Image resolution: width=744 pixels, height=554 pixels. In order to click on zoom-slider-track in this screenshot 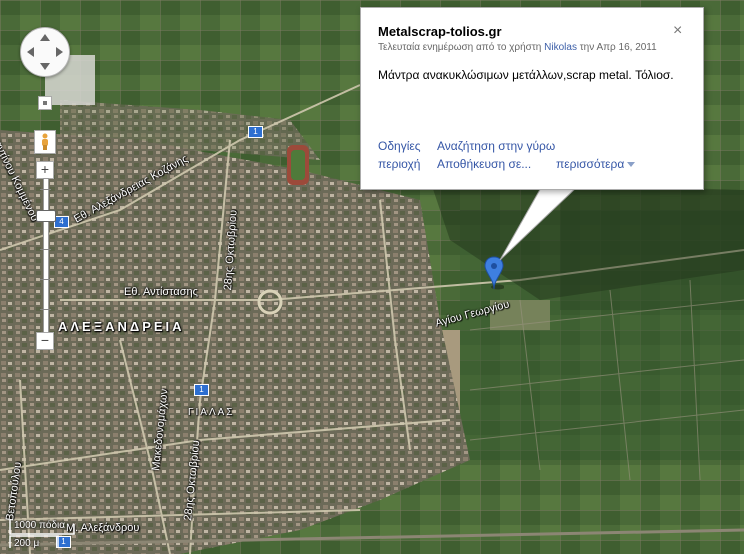, I will do `click(45, 256)`.